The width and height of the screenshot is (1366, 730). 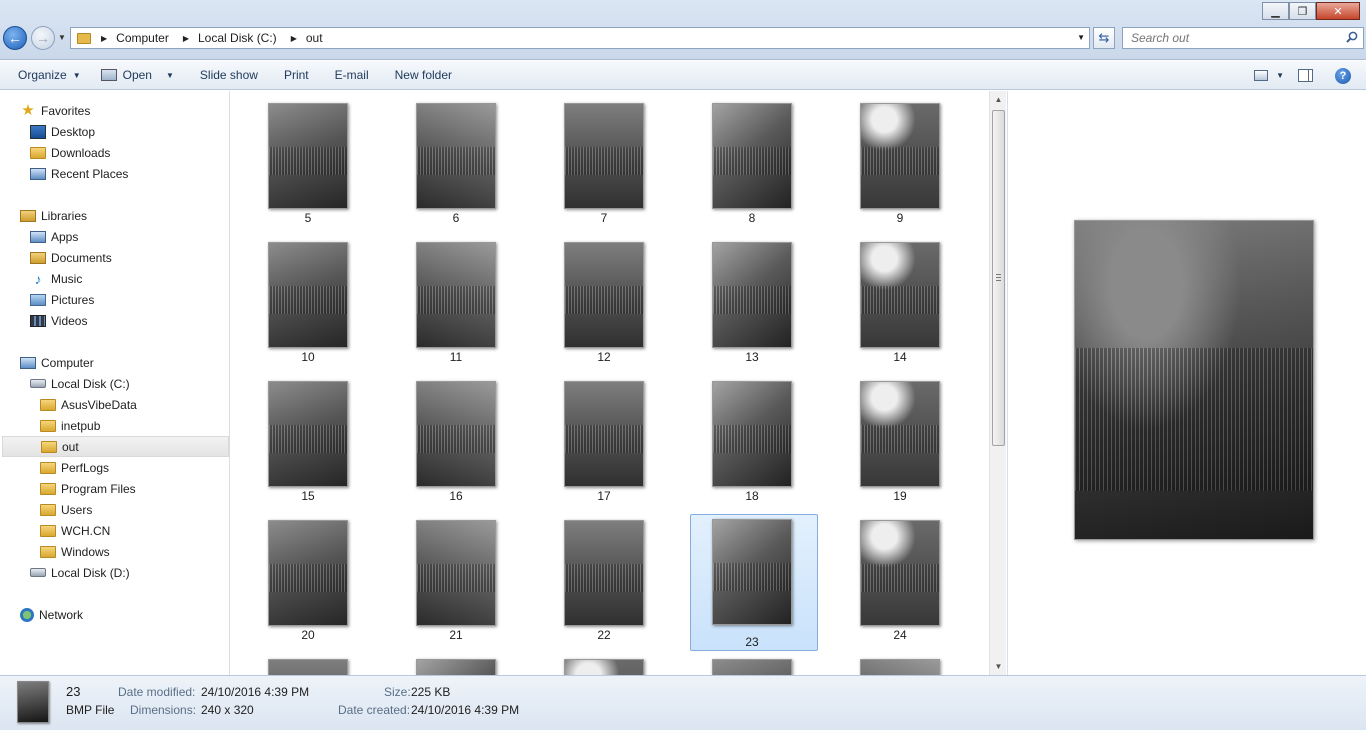 What do you see at coordinates (443, 576) in the screenshot?
I see `file-tile: 21` at bounding box center [443, 576].